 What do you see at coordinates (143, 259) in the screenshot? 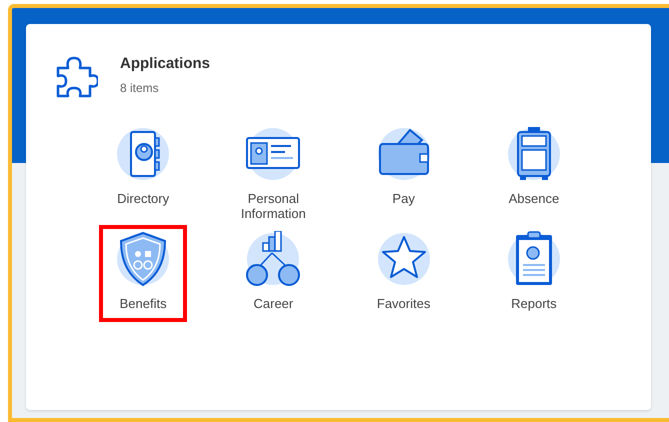
I see `shield-icon` at bounding box center [143, 259].